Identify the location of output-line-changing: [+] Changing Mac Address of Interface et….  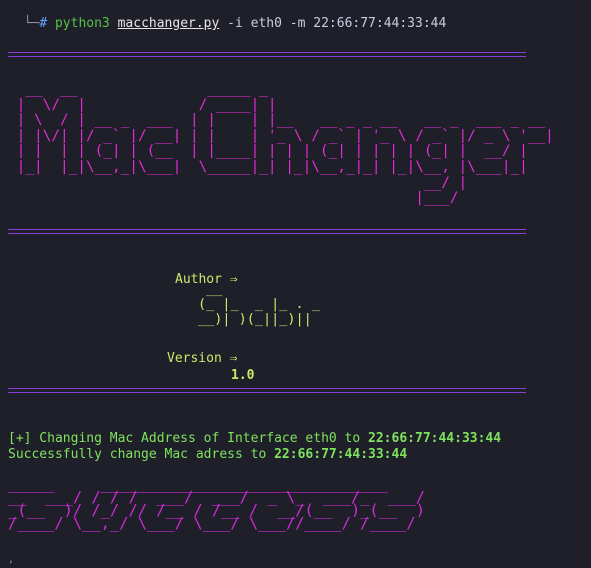
(254, 439).